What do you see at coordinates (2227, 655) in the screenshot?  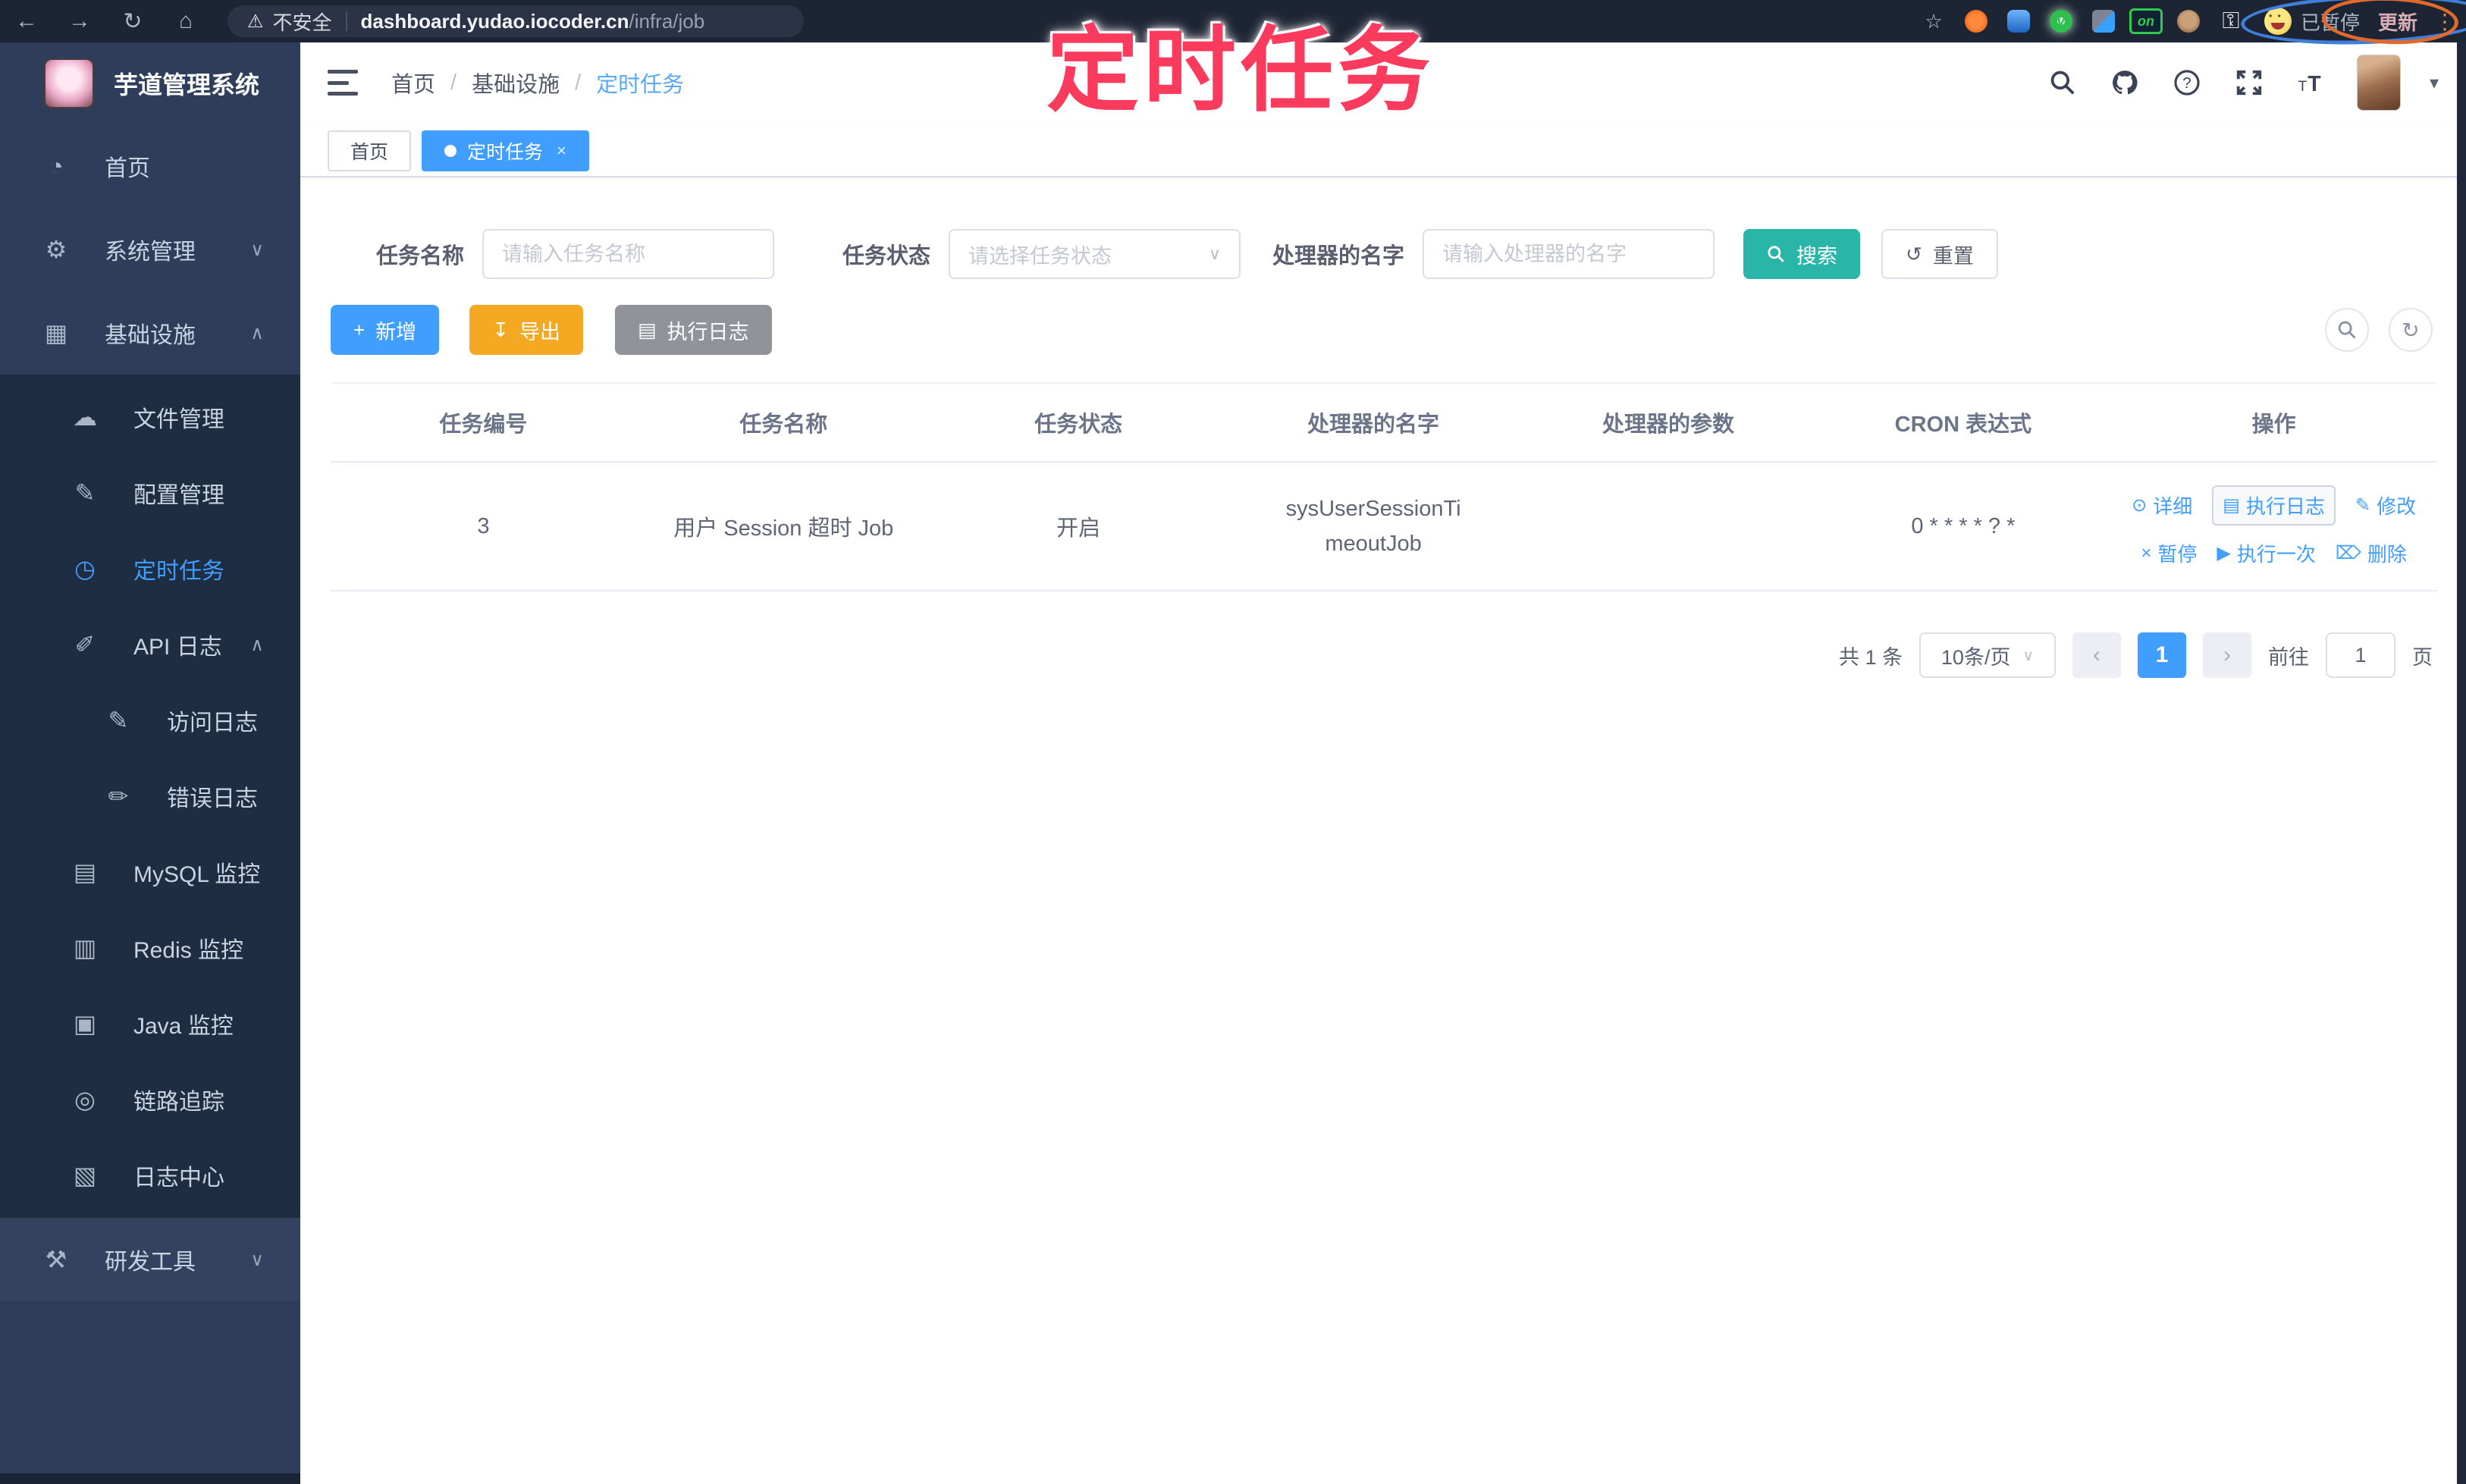 I see `next-page-button: ›` at bounding box center [2227, 655].